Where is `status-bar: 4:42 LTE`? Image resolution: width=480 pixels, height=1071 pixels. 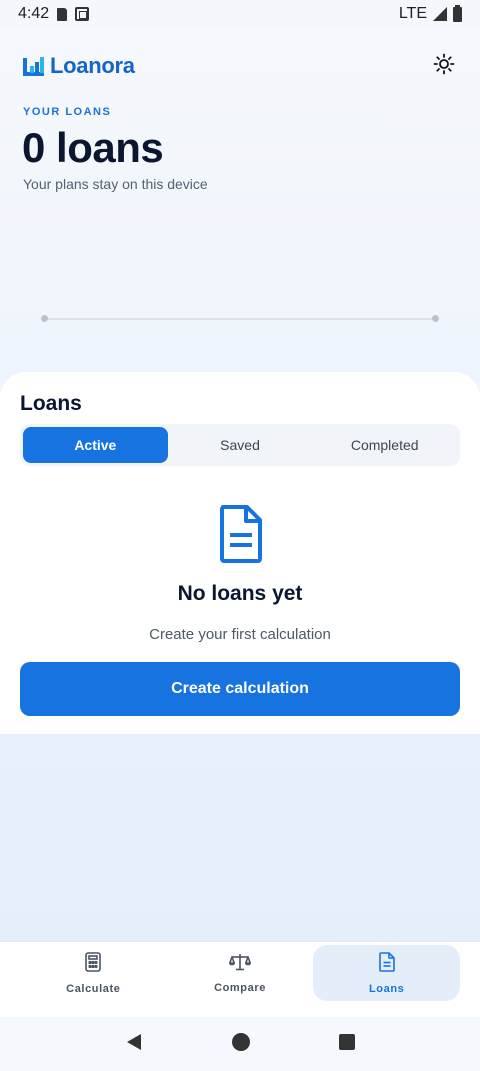
status-bar: 4:42 LTE is located at coordinates (240, 14).